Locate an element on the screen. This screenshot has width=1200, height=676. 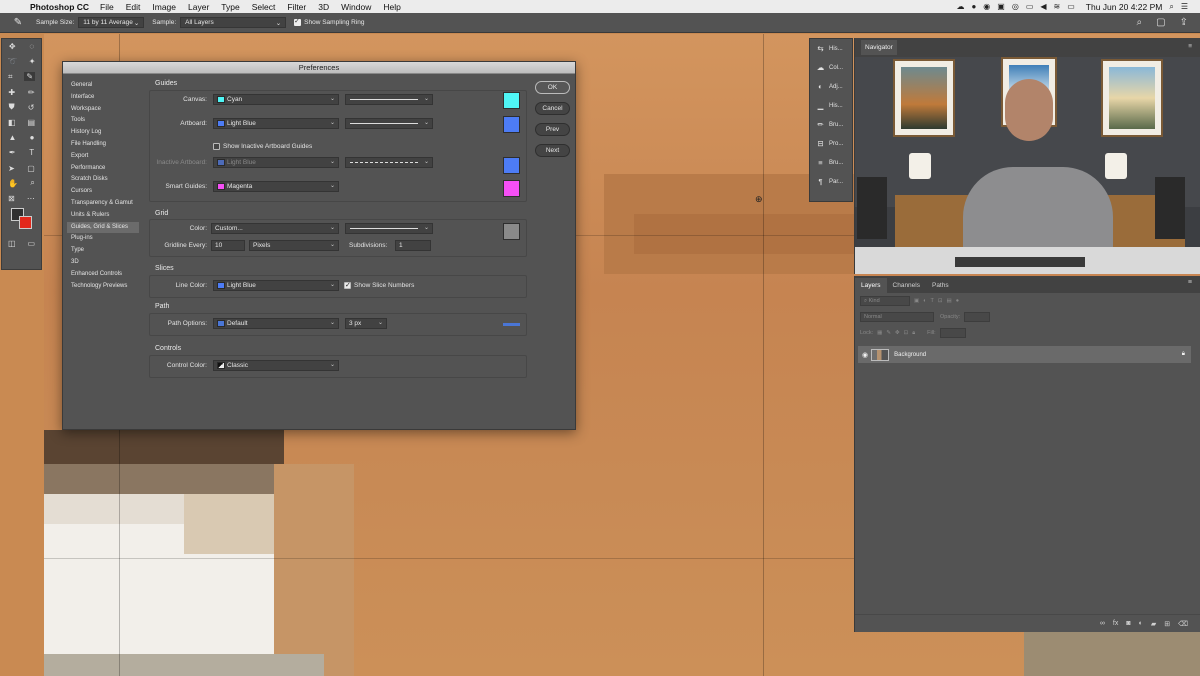
nav-item-units-rulers: Units & Rulers is located at coordinates (103, 216).